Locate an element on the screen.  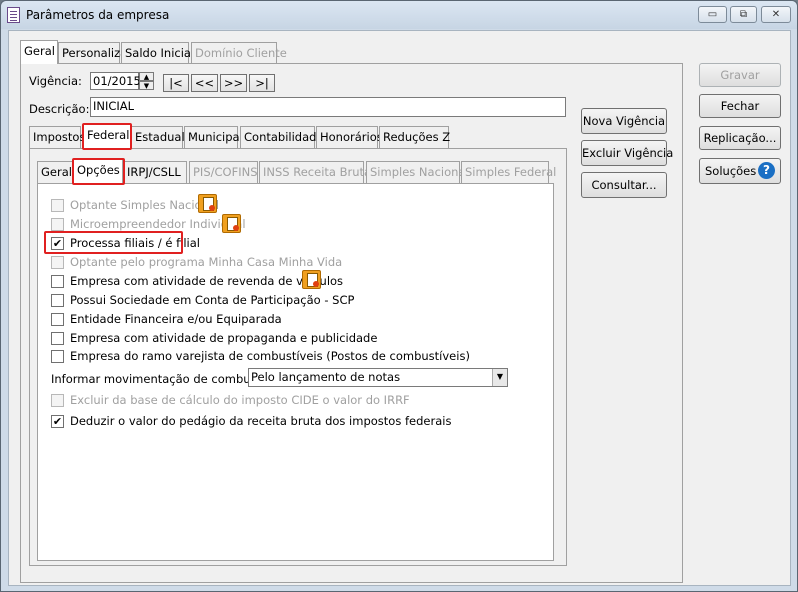
tab-irpj-csll: IRPJ/CSLL is located at coordinates (155, 172).